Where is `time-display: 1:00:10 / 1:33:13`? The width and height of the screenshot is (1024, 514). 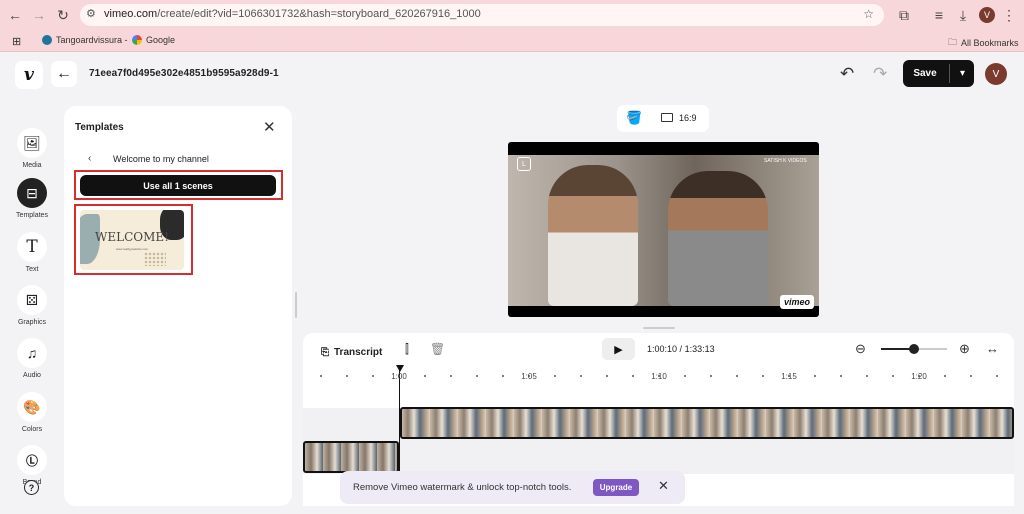
time-display: 1:00:10 / 1:33:13 is located at coordinates (681, 349).